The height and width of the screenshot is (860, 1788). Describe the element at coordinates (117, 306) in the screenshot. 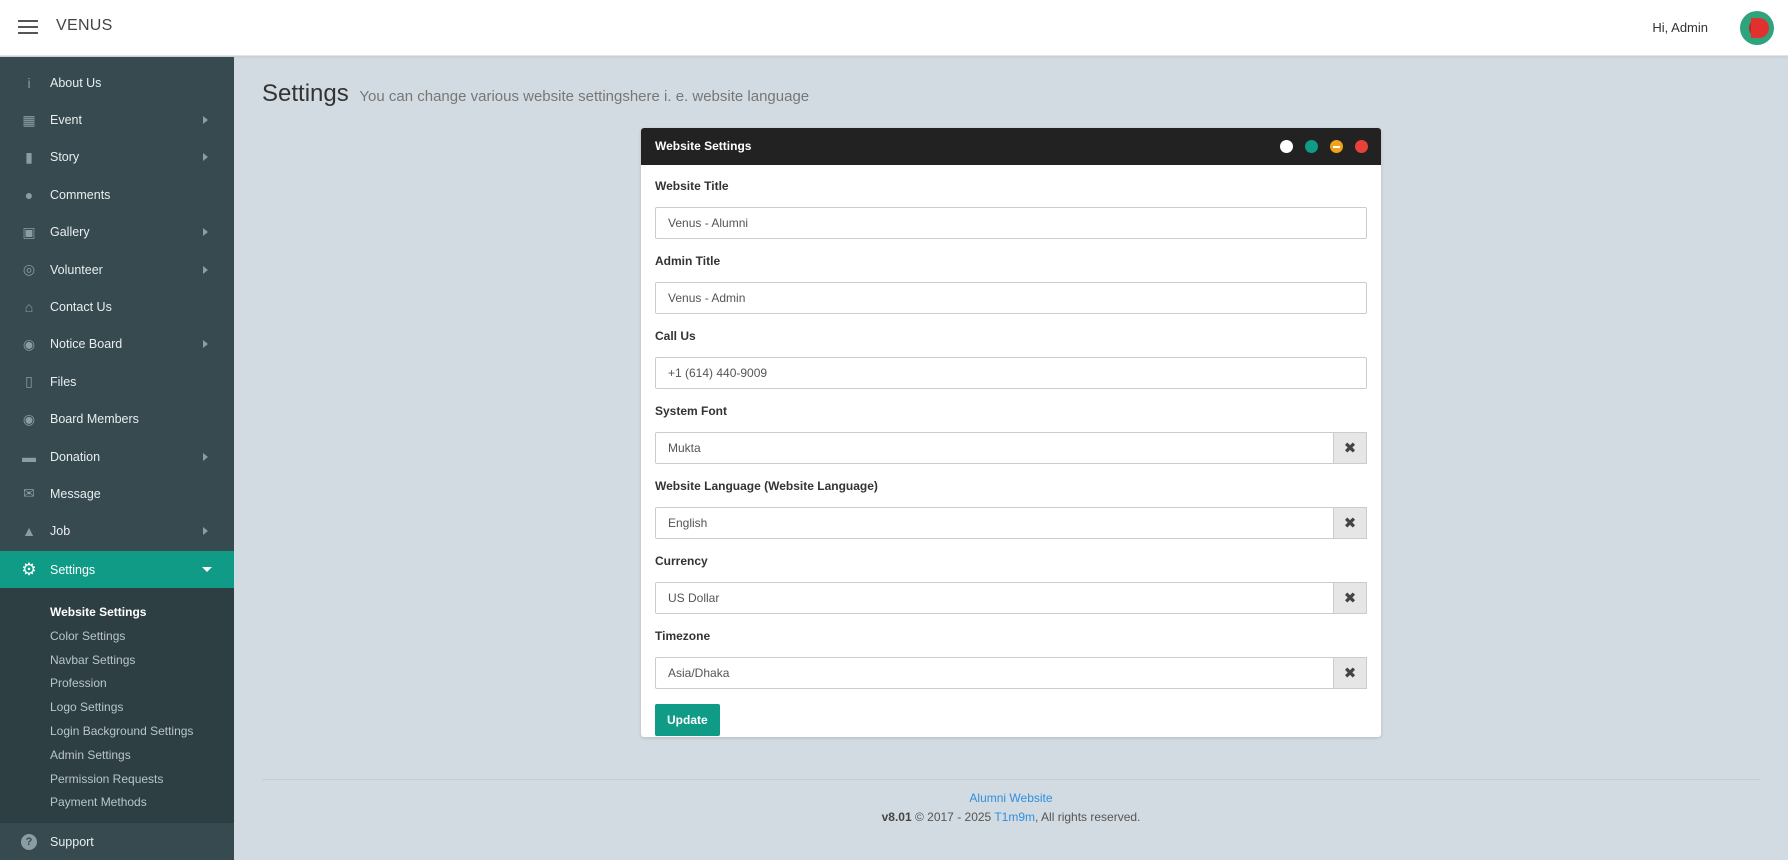

I see `sidebar-item-contact-us: ⌂ Contact Us` at that location.